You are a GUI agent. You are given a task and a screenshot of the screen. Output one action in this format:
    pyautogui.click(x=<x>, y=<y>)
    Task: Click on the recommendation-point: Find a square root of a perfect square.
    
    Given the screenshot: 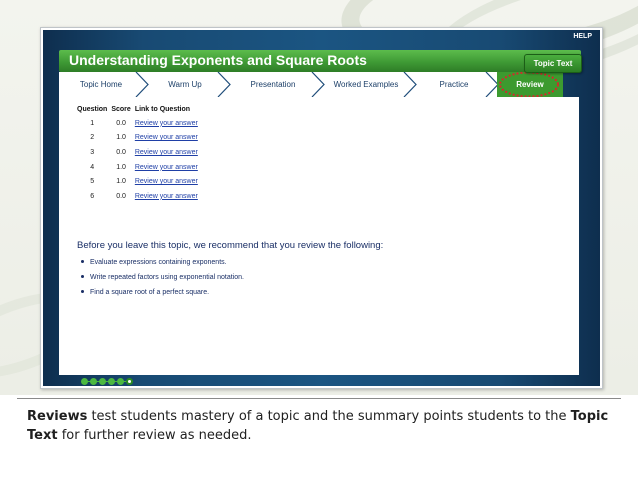 What is the action you would take?
    pyautogui.click(x=150, y=292)
    